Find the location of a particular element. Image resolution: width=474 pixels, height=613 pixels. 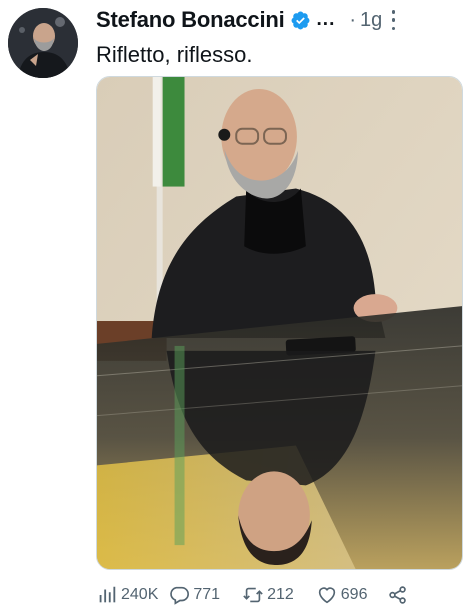

reply-button: 771 is located at coordinates (194, 595).